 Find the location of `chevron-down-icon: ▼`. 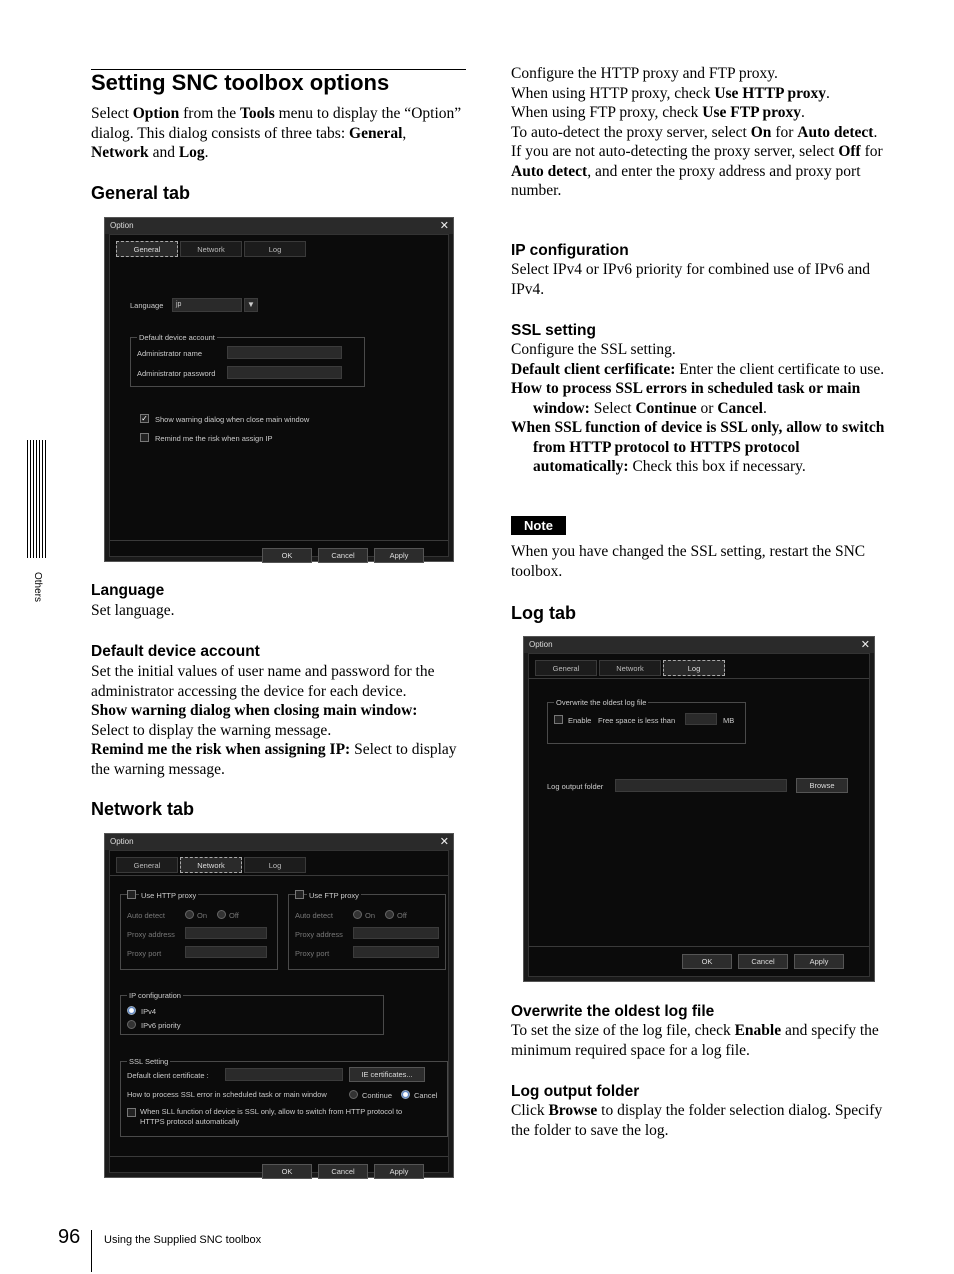

chevron-down-icon: ▼ is located at coordinates (251, 305).